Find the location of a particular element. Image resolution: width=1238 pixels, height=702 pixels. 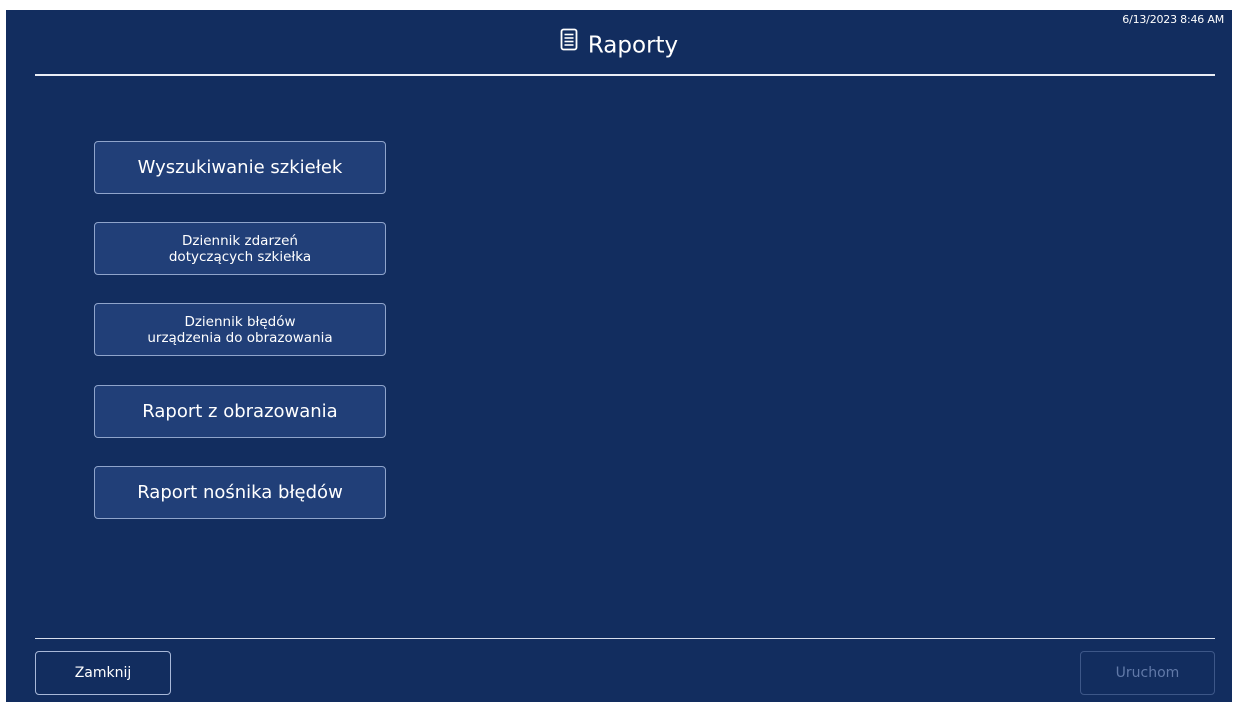

run-button: Uruchom is located at coordinates (1147, 673).